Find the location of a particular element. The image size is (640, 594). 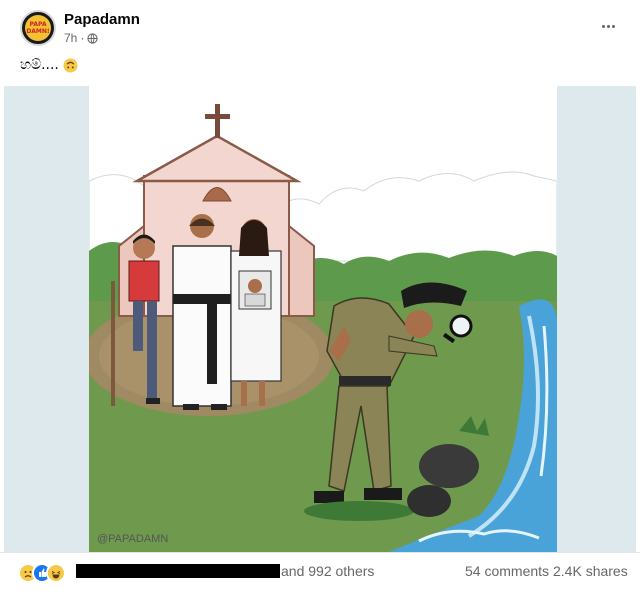

post-time: 7h is located at coordinates (70, 38).